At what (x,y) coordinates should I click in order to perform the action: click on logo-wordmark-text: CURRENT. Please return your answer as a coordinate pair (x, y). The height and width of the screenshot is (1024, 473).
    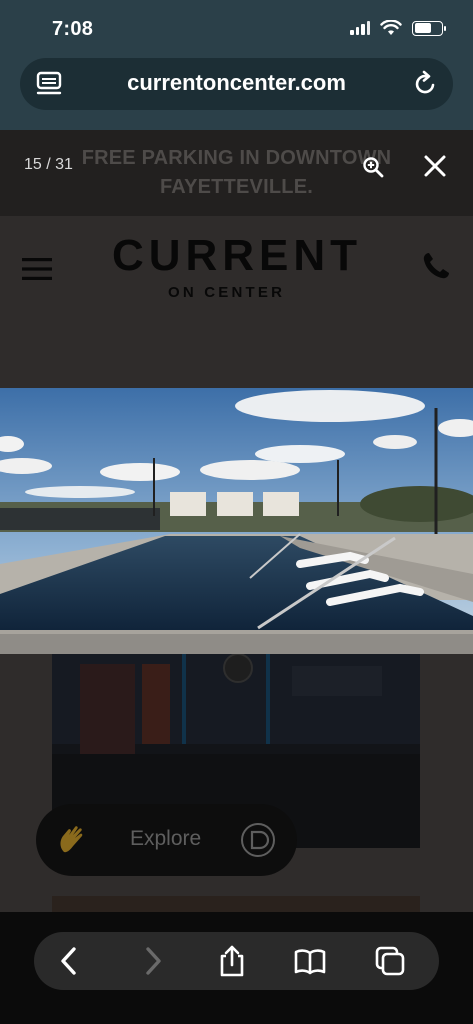
    Looking at the image, I should click on (237, 254).